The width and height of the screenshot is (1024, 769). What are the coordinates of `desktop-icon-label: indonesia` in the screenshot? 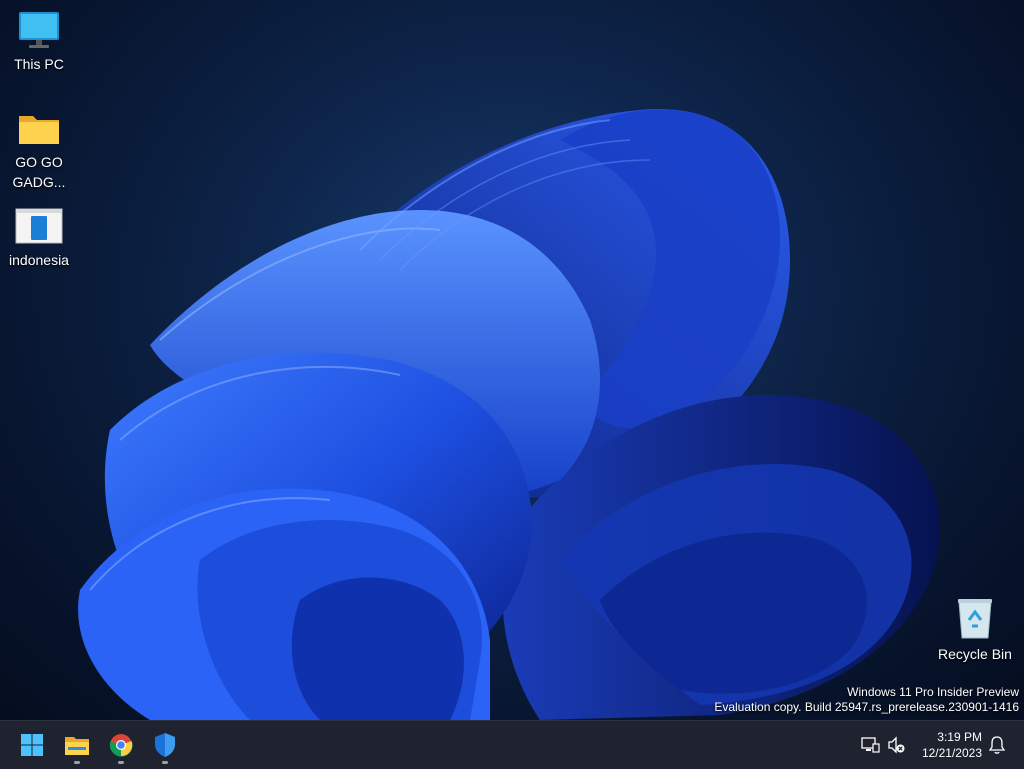 It's located at (39, 260).